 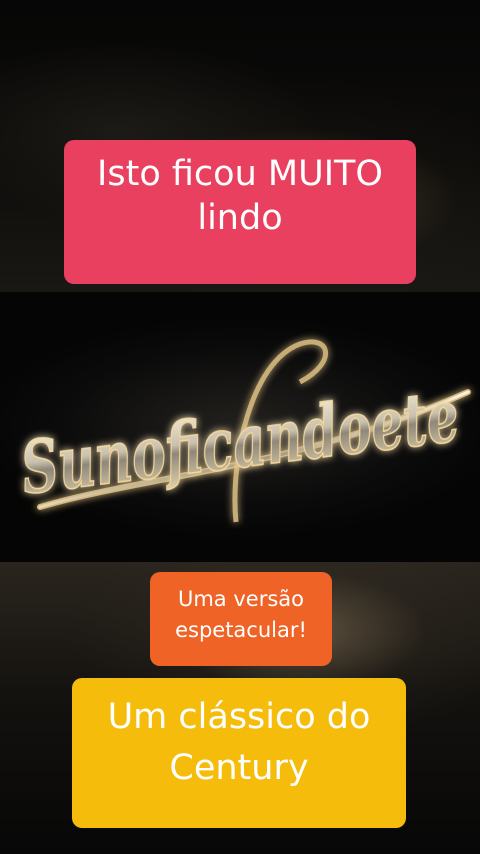 What do you see at coordinates (240, 218) in the screenshot?
I see `caption-top-line-2: lindo` at bounding box center [240, 218].